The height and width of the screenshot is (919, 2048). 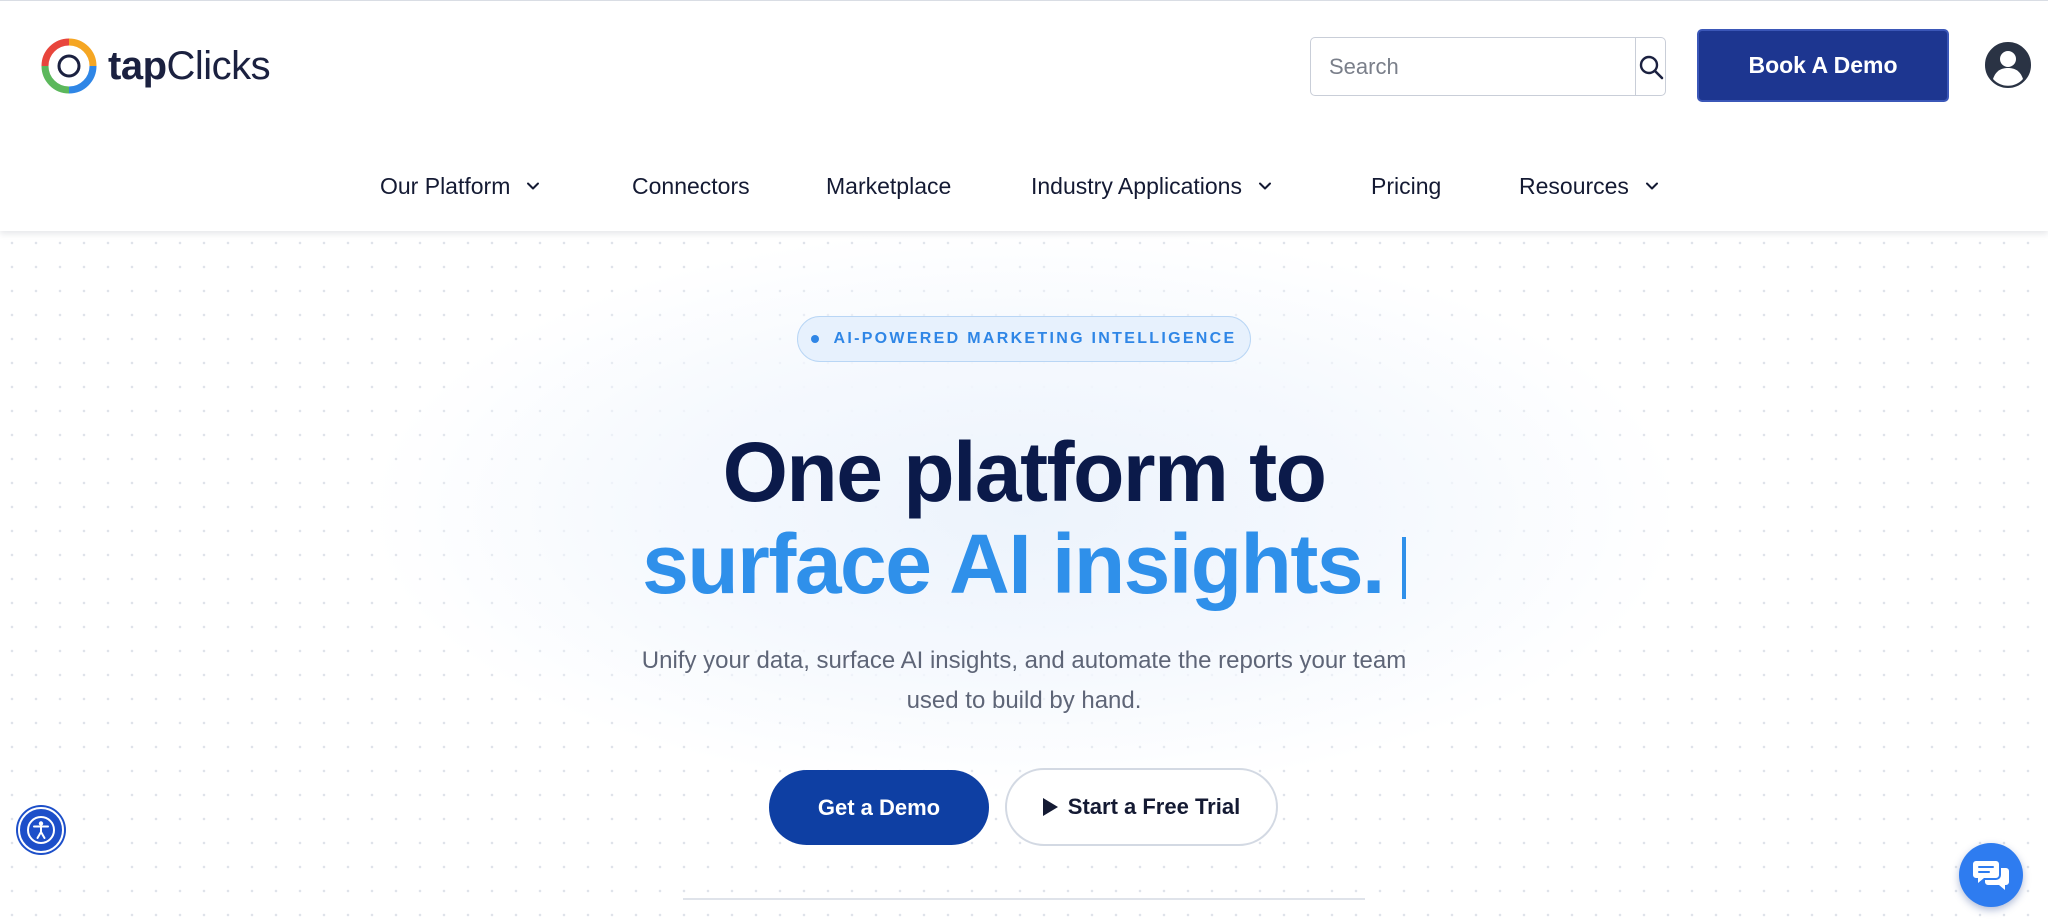 I want to click on user-circle-icon, so click(x=2008, y=65).